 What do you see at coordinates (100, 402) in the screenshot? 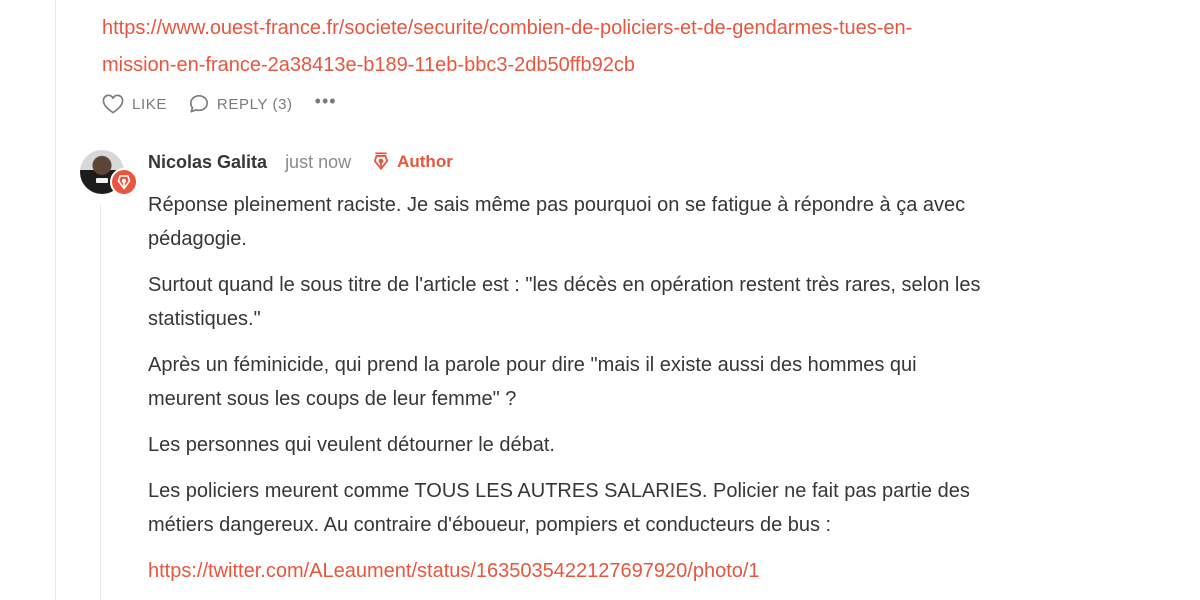
I see `reply-thread-line` at bounding box center [100, 402].